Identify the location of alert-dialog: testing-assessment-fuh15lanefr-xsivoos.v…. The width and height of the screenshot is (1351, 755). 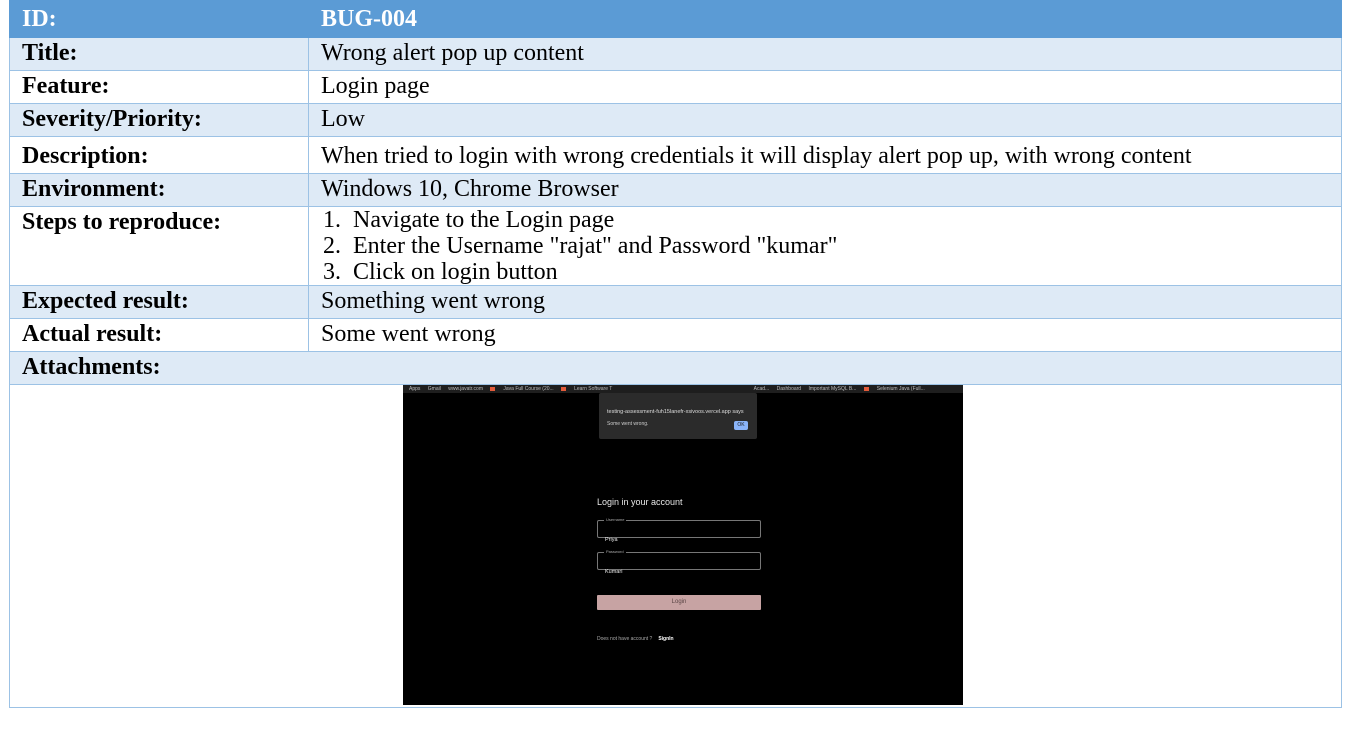
(678, 416).